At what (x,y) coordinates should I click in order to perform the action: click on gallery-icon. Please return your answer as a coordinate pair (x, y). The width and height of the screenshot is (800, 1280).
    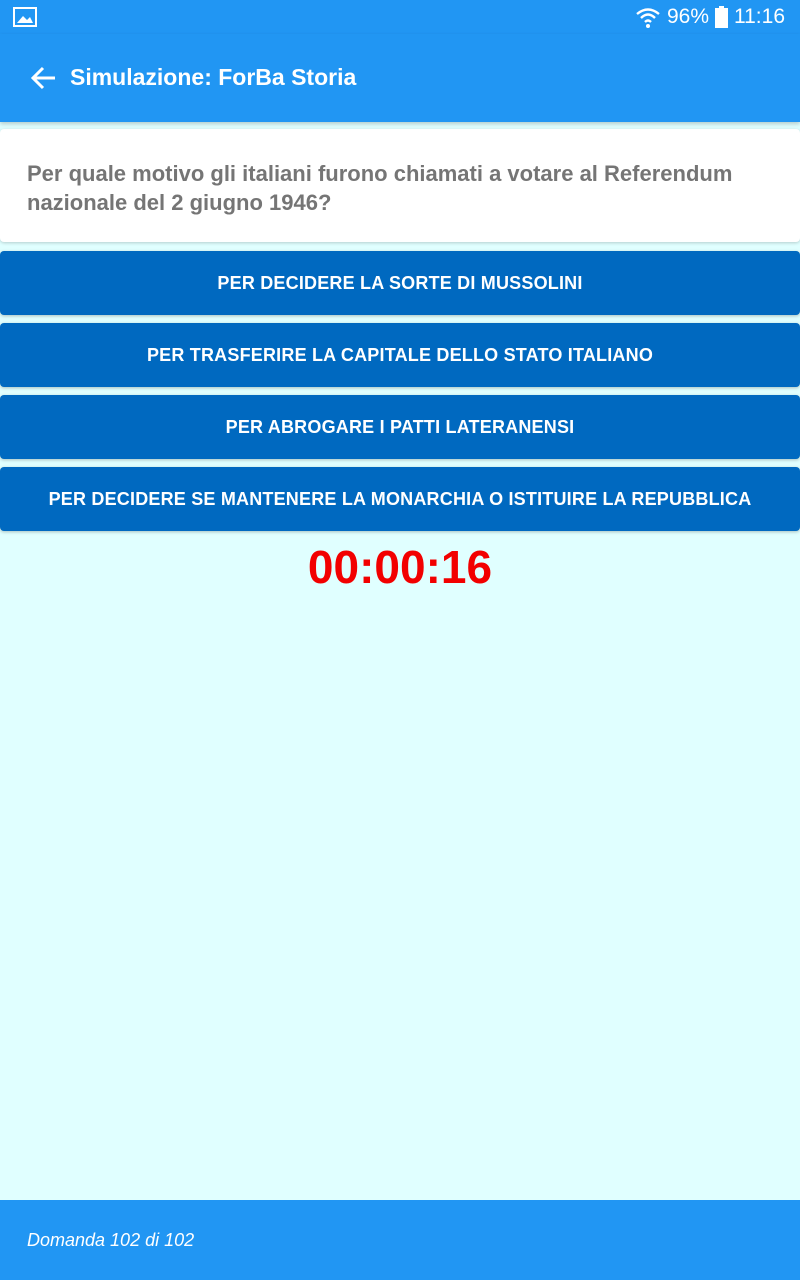
    Looking at the image, I should click on (25, 17).